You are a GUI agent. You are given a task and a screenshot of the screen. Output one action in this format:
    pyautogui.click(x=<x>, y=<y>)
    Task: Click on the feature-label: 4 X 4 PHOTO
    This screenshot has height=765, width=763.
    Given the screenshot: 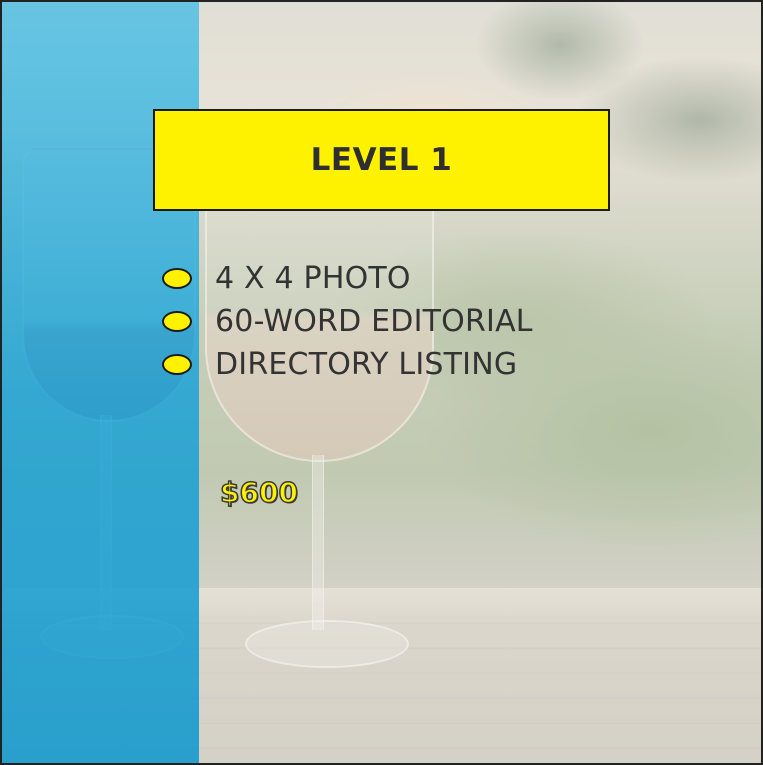 What is the action you would take?
    pyautogui.click(x=313, y=278)
    